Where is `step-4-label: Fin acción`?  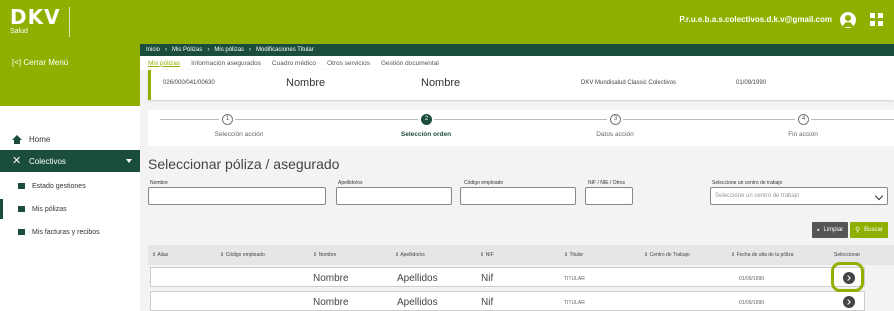 step-4-label: Fin acción is located at coordinates (803, 134).